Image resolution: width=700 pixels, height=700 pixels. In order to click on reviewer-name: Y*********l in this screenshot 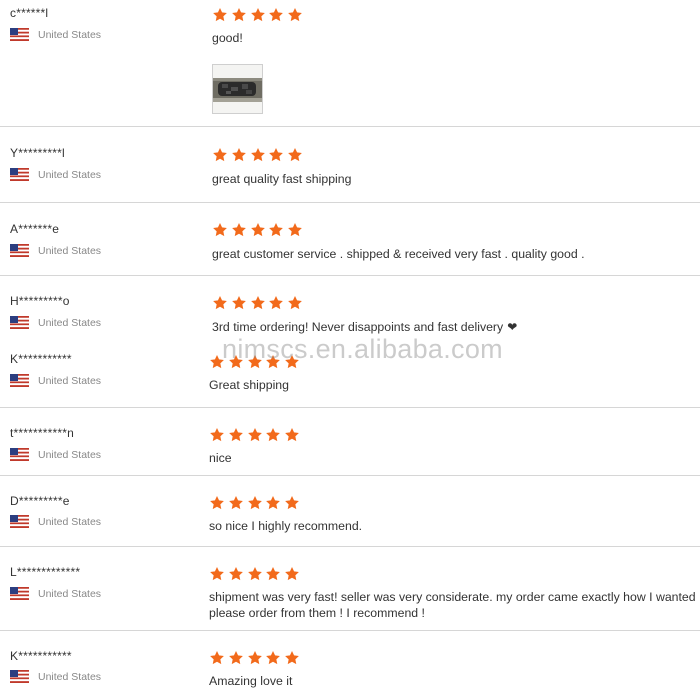, I will do `click(37, 153)`.